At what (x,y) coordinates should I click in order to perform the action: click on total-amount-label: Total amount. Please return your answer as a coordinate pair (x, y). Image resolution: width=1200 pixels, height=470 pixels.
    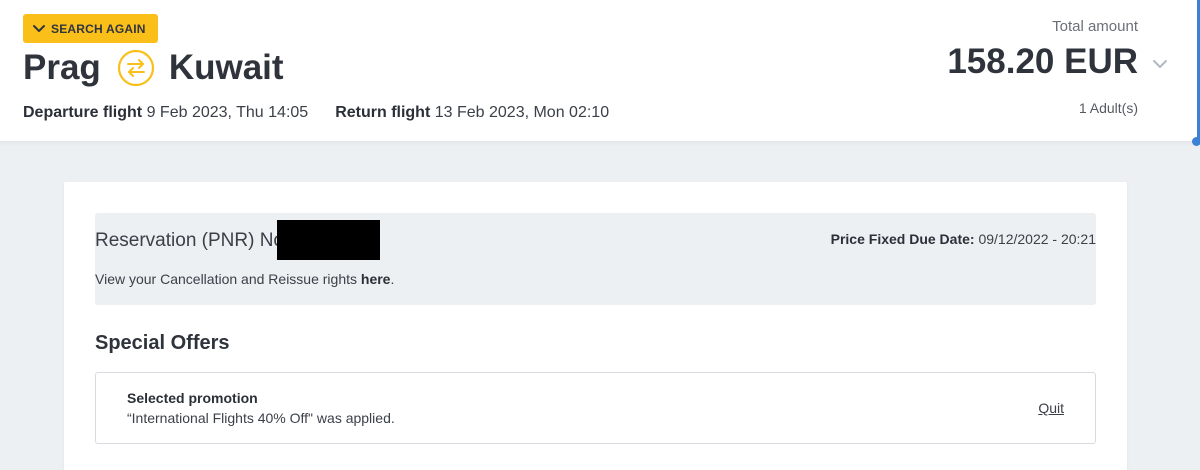
    Looking at the image, I should click on (1095, 26).